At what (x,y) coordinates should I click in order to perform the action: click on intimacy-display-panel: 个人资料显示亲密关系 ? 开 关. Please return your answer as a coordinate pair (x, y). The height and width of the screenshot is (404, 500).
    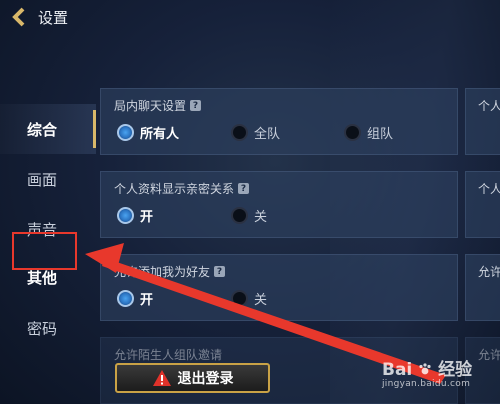
    Looking at the image, I should click on (279, 204).